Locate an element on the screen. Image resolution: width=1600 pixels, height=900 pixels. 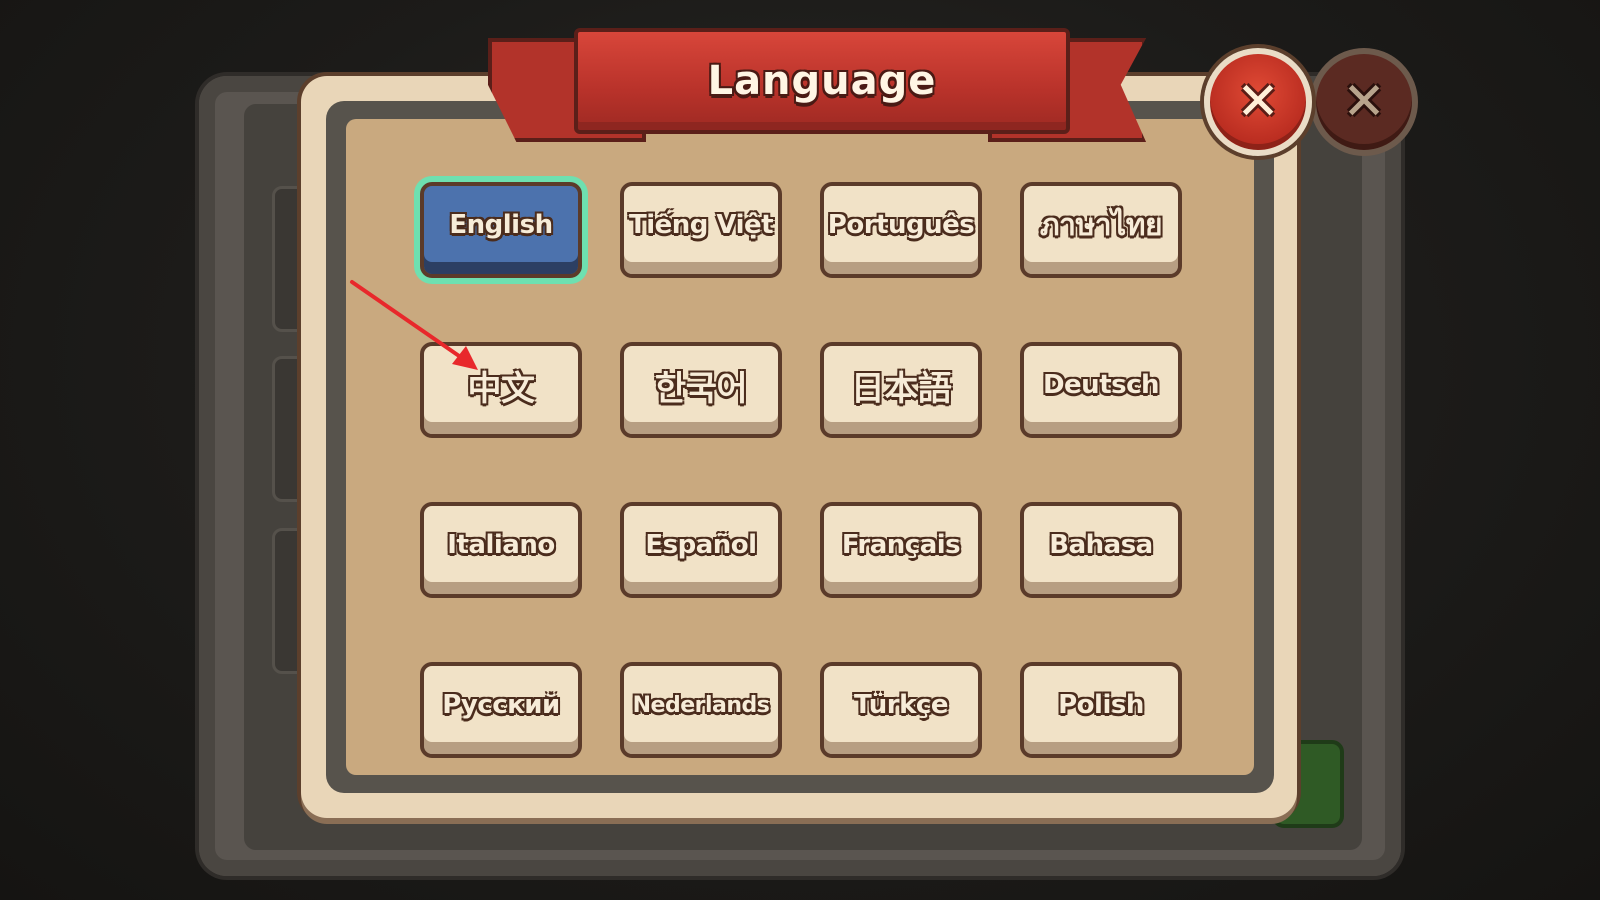
language-button-thai: ภาษาไทย is located at coordinates (1101, 230).